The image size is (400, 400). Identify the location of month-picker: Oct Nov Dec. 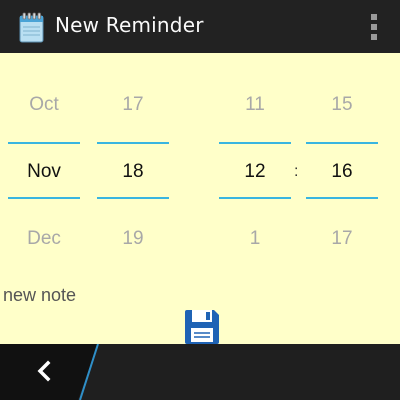
(44, 153).